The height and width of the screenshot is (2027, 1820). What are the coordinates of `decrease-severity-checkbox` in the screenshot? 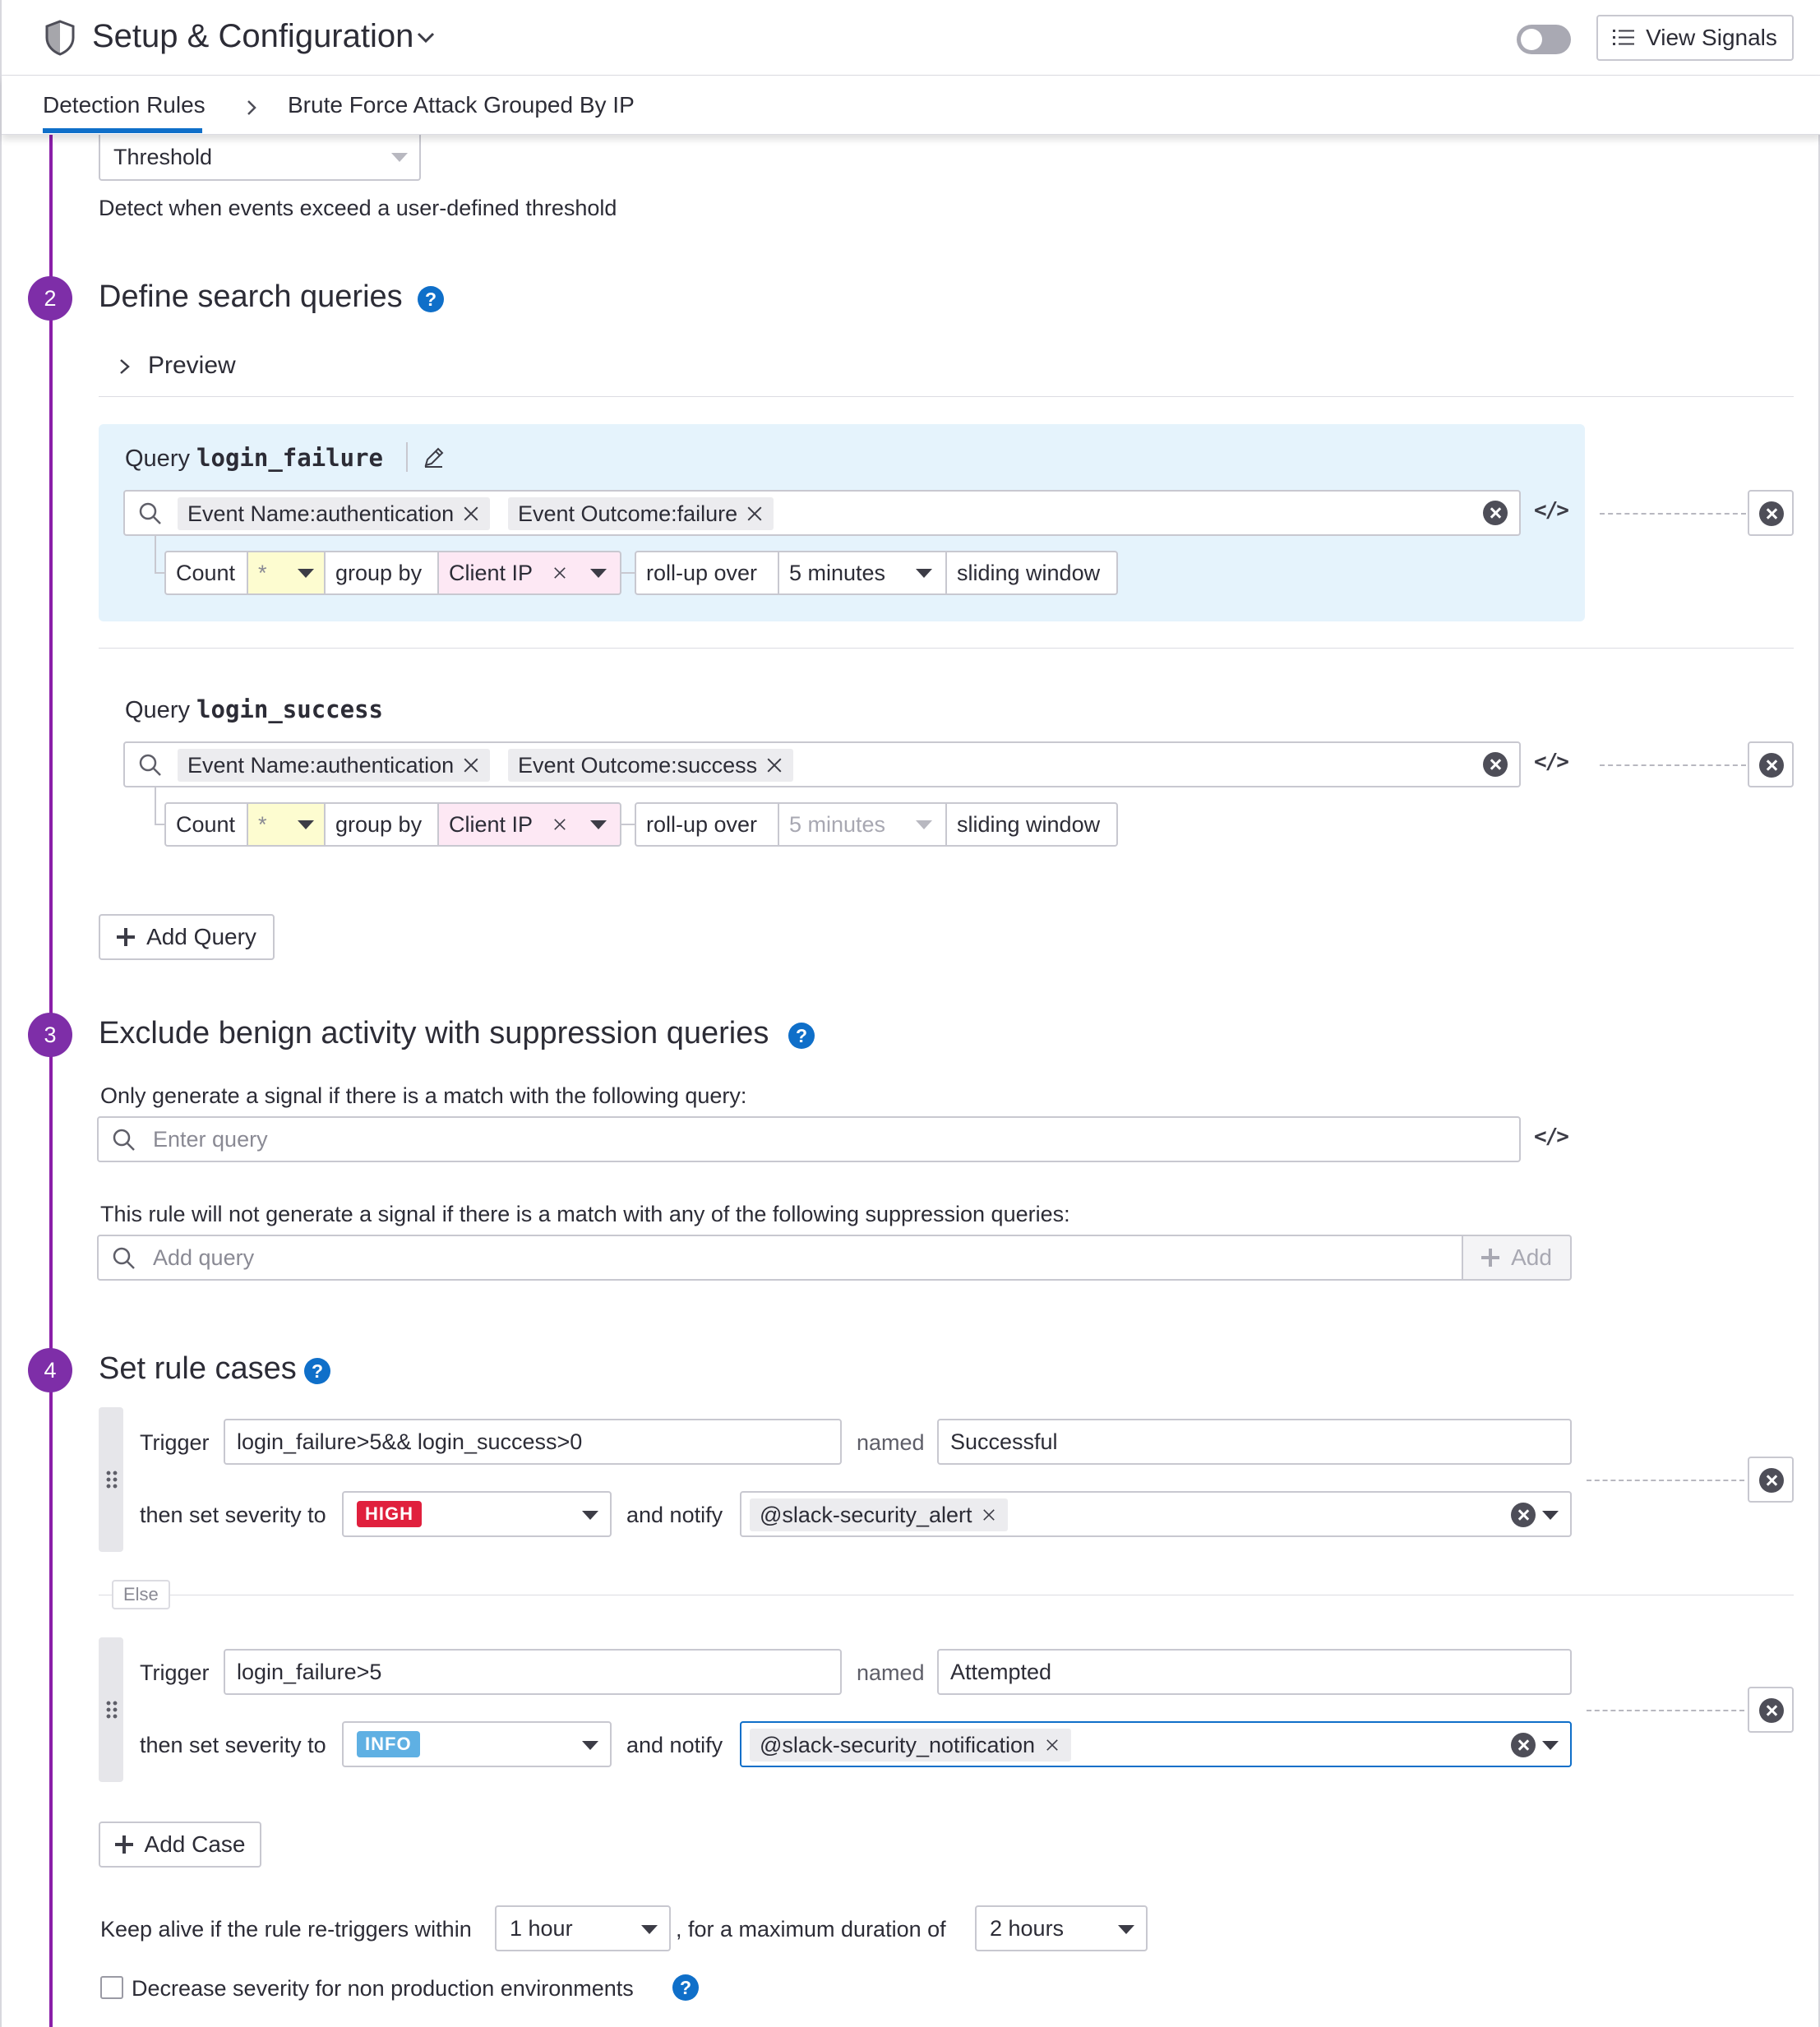 It's located at (111, 1988).